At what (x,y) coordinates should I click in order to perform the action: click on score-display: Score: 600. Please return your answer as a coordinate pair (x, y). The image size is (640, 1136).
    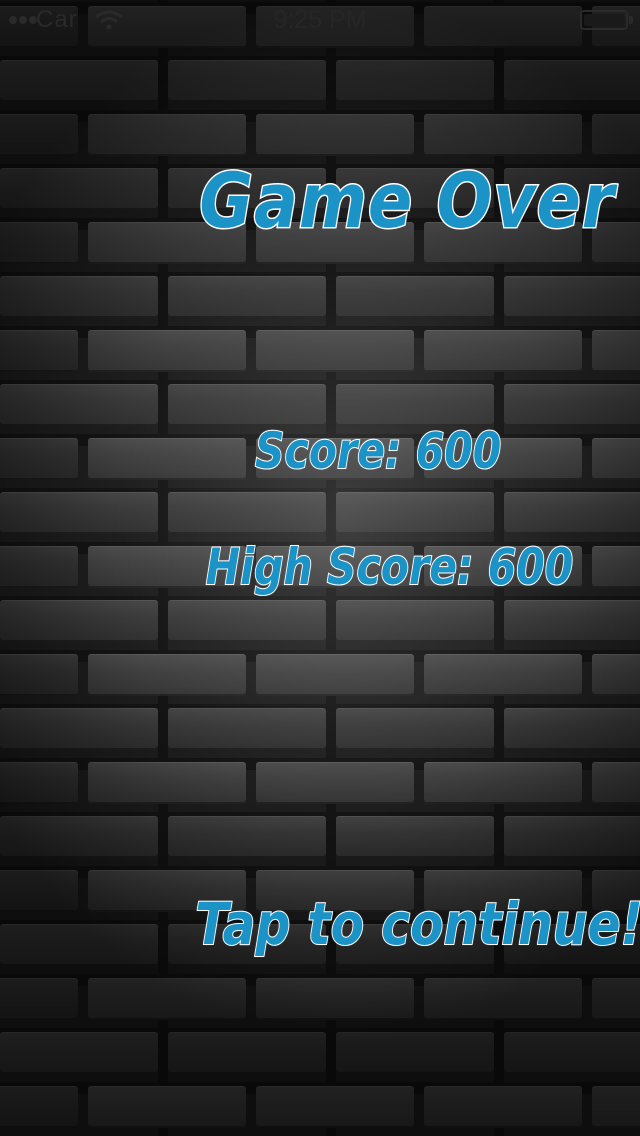
    Looking at the image, I should click on (378, 451).